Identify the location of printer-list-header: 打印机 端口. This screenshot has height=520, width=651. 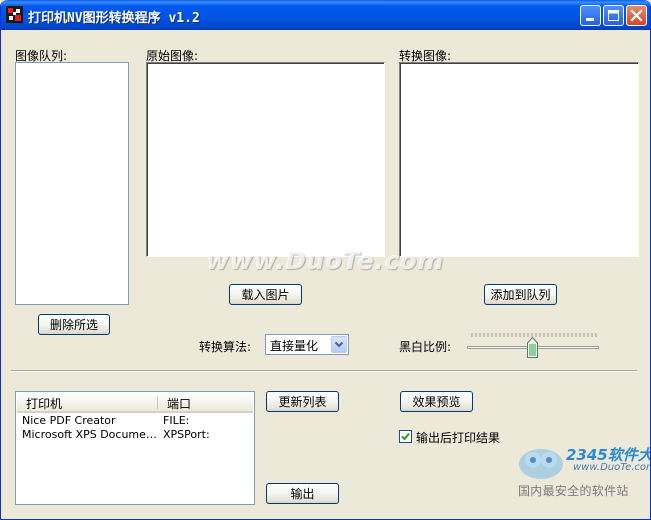
(135, 403).